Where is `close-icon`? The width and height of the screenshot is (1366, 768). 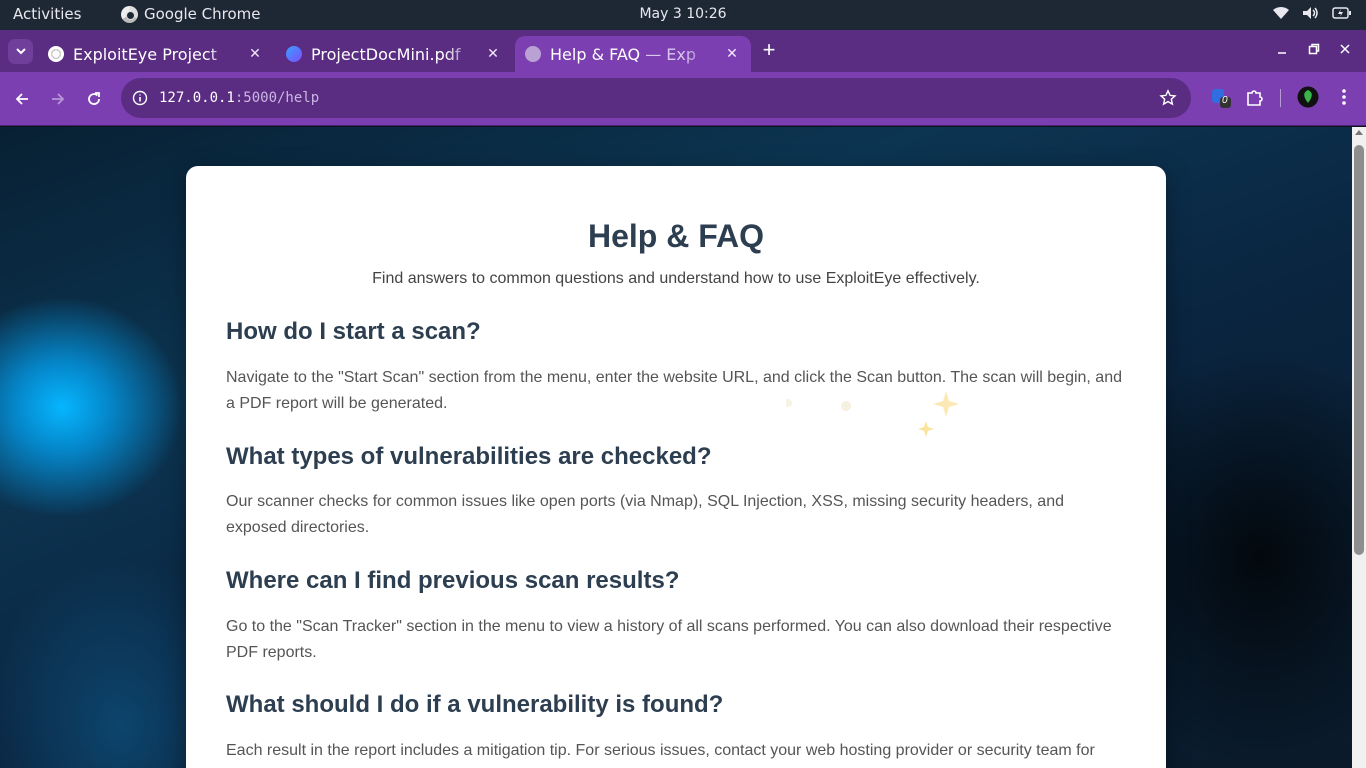 close-icon is located at coordinates (1345, 49).